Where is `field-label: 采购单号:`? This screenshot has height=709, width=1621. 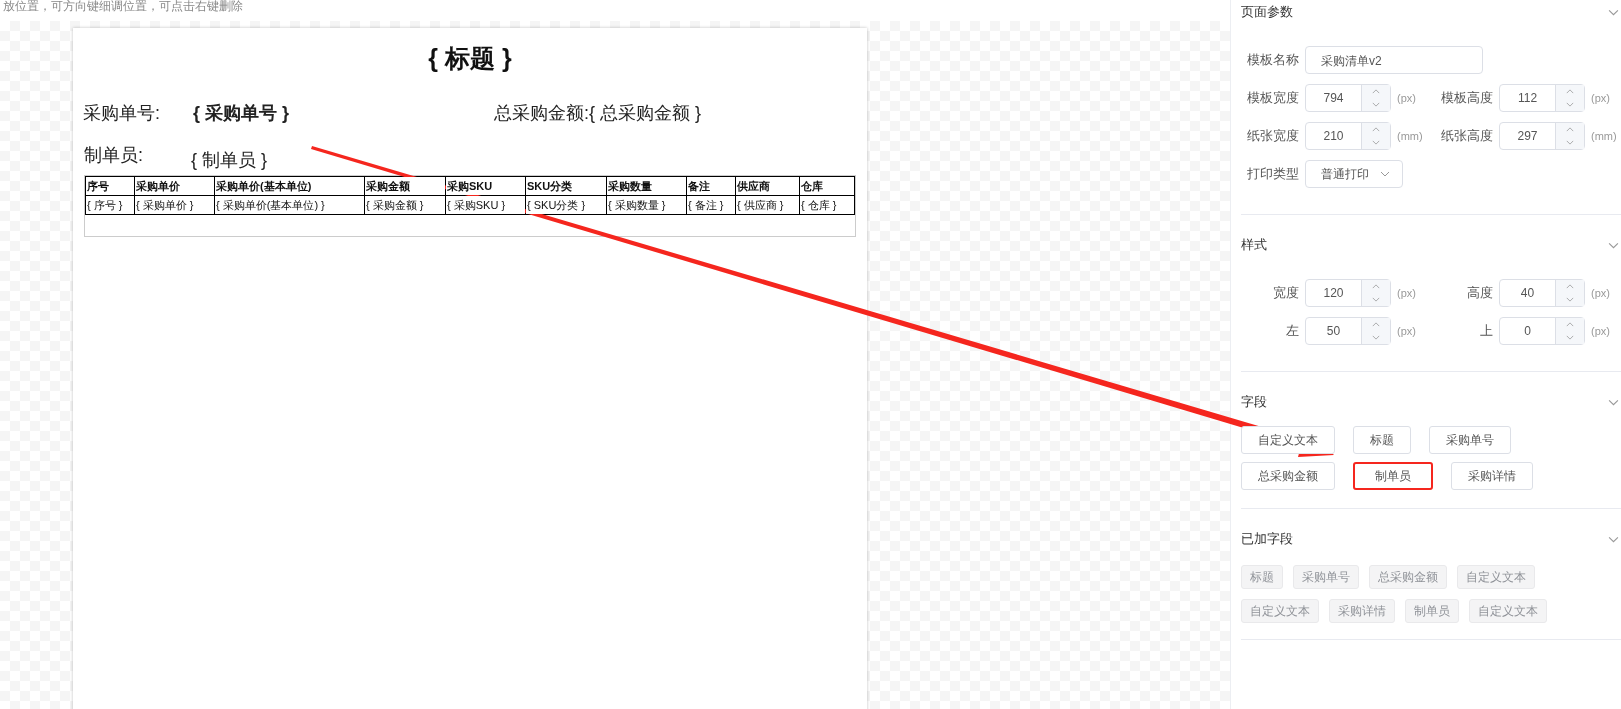
field-label: 采购单号: is located at coordinates (122, 113).